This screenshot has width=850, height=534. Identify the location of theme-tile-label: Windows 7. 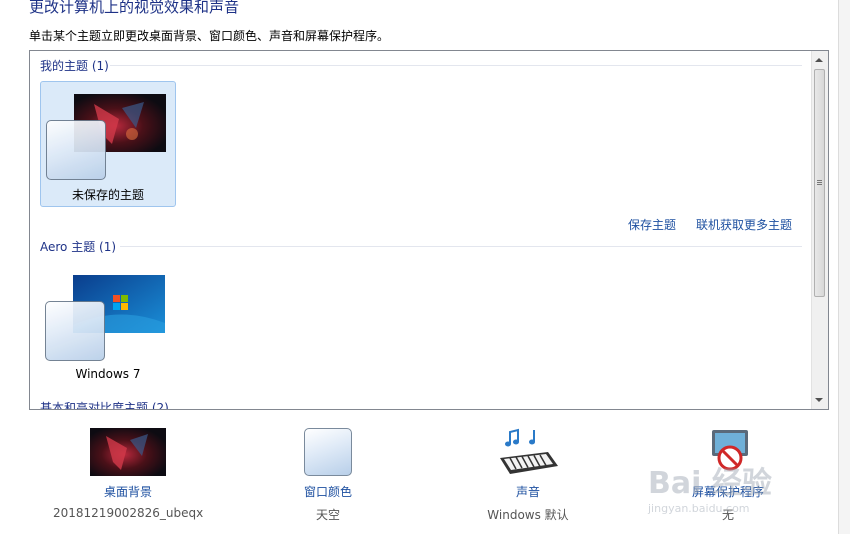
(108, 374).